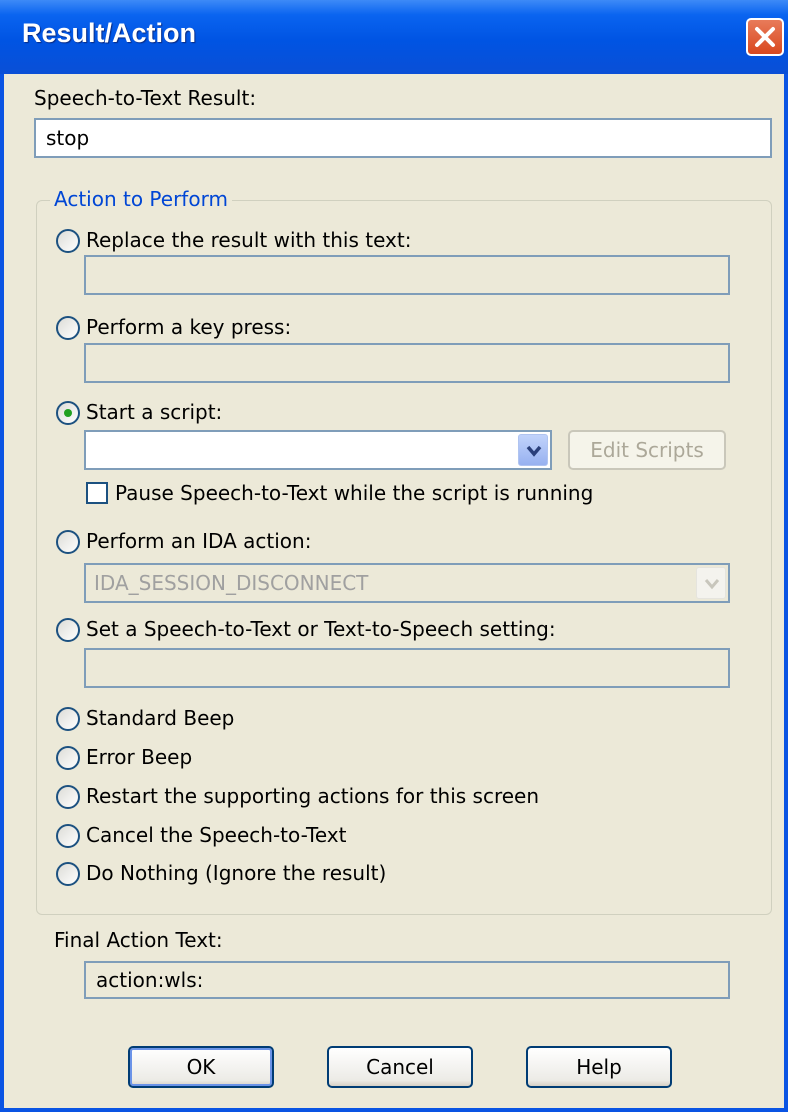 This screenshot has width=788, height=1112. I want to click on radio-keypress-label: Perform a key press:, so click(189, 327).